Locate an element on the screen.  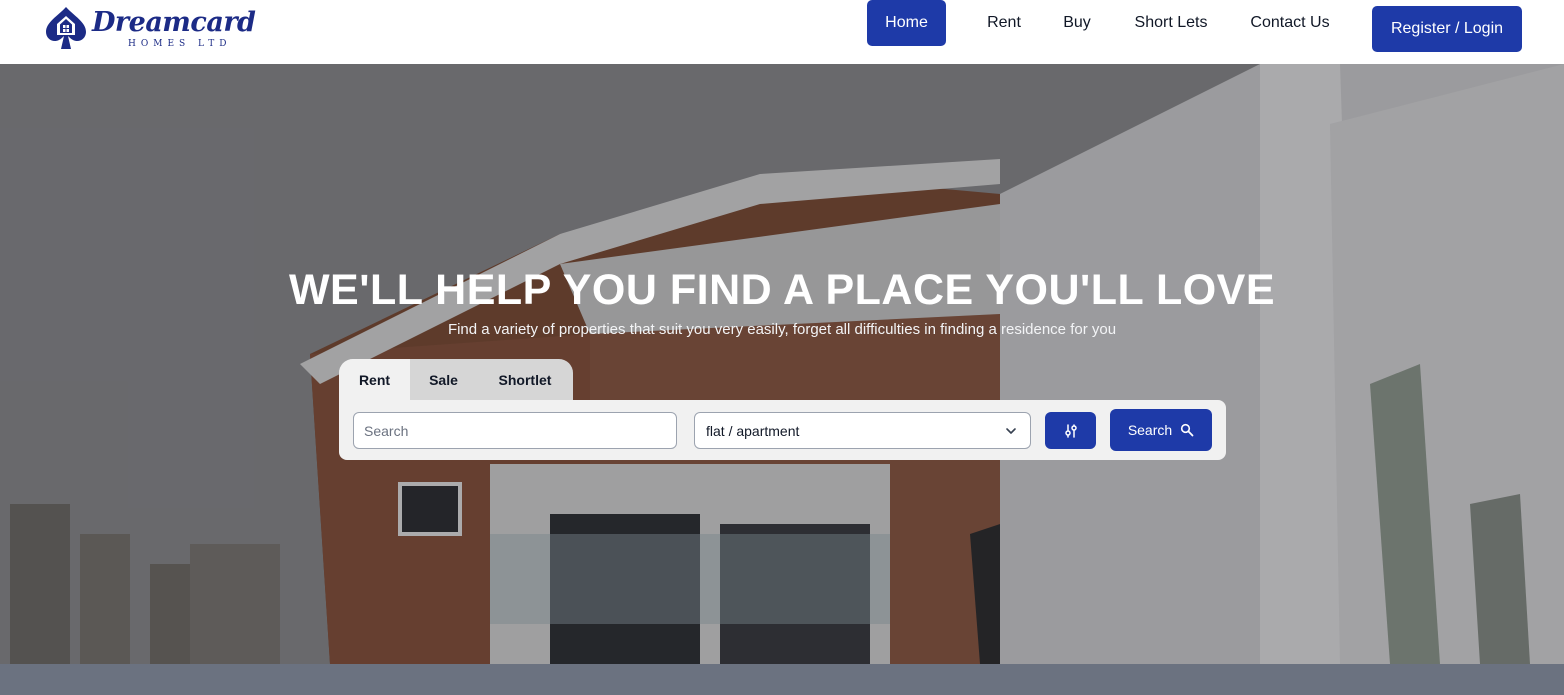
register-login-button: Register / Login is located at coordinates (1447, 29).